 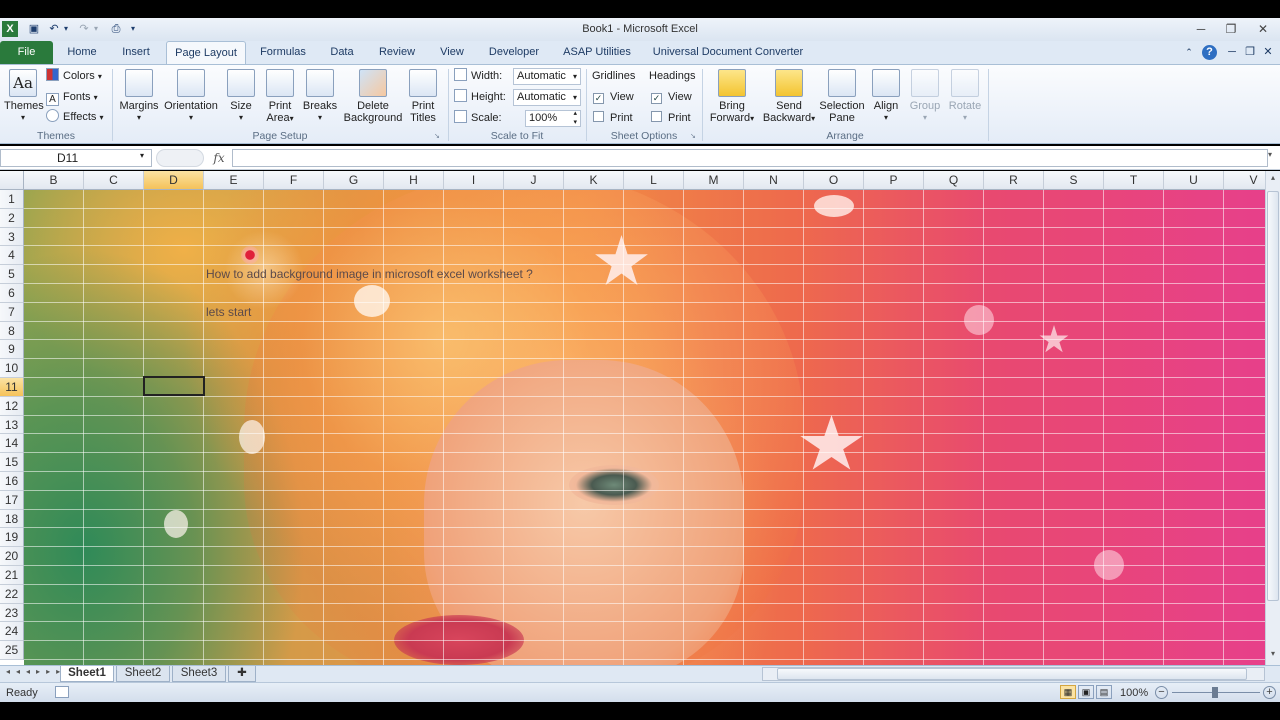 I want to click on row-header-4: 4, so click(x=12, y=256).